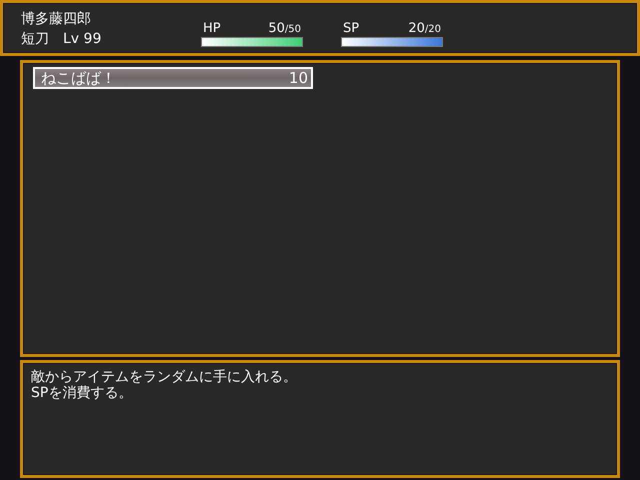  I want to click on gauge-value: 50, so click(276, 28).